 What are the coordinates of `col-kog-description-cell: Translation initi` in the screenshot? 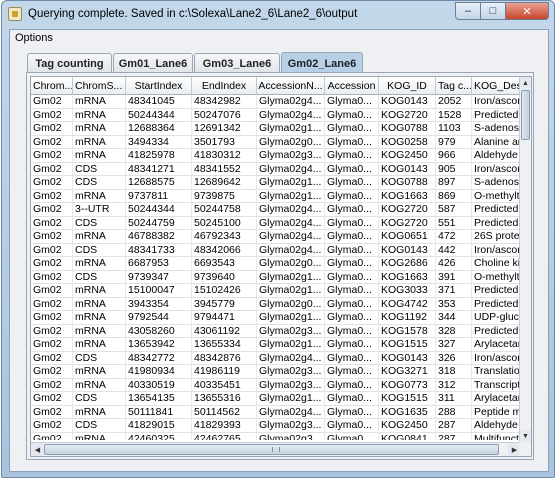 It's located at (497, 371).